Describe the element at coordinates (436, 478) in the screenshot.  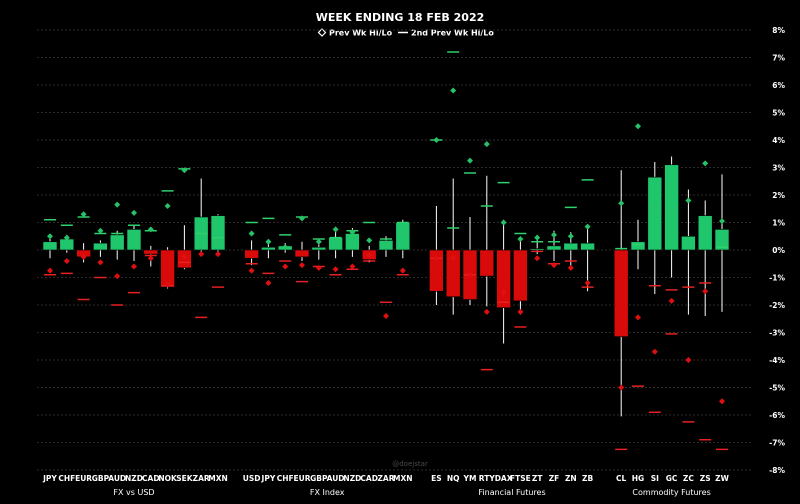
I see `category-label: ES` at that location.